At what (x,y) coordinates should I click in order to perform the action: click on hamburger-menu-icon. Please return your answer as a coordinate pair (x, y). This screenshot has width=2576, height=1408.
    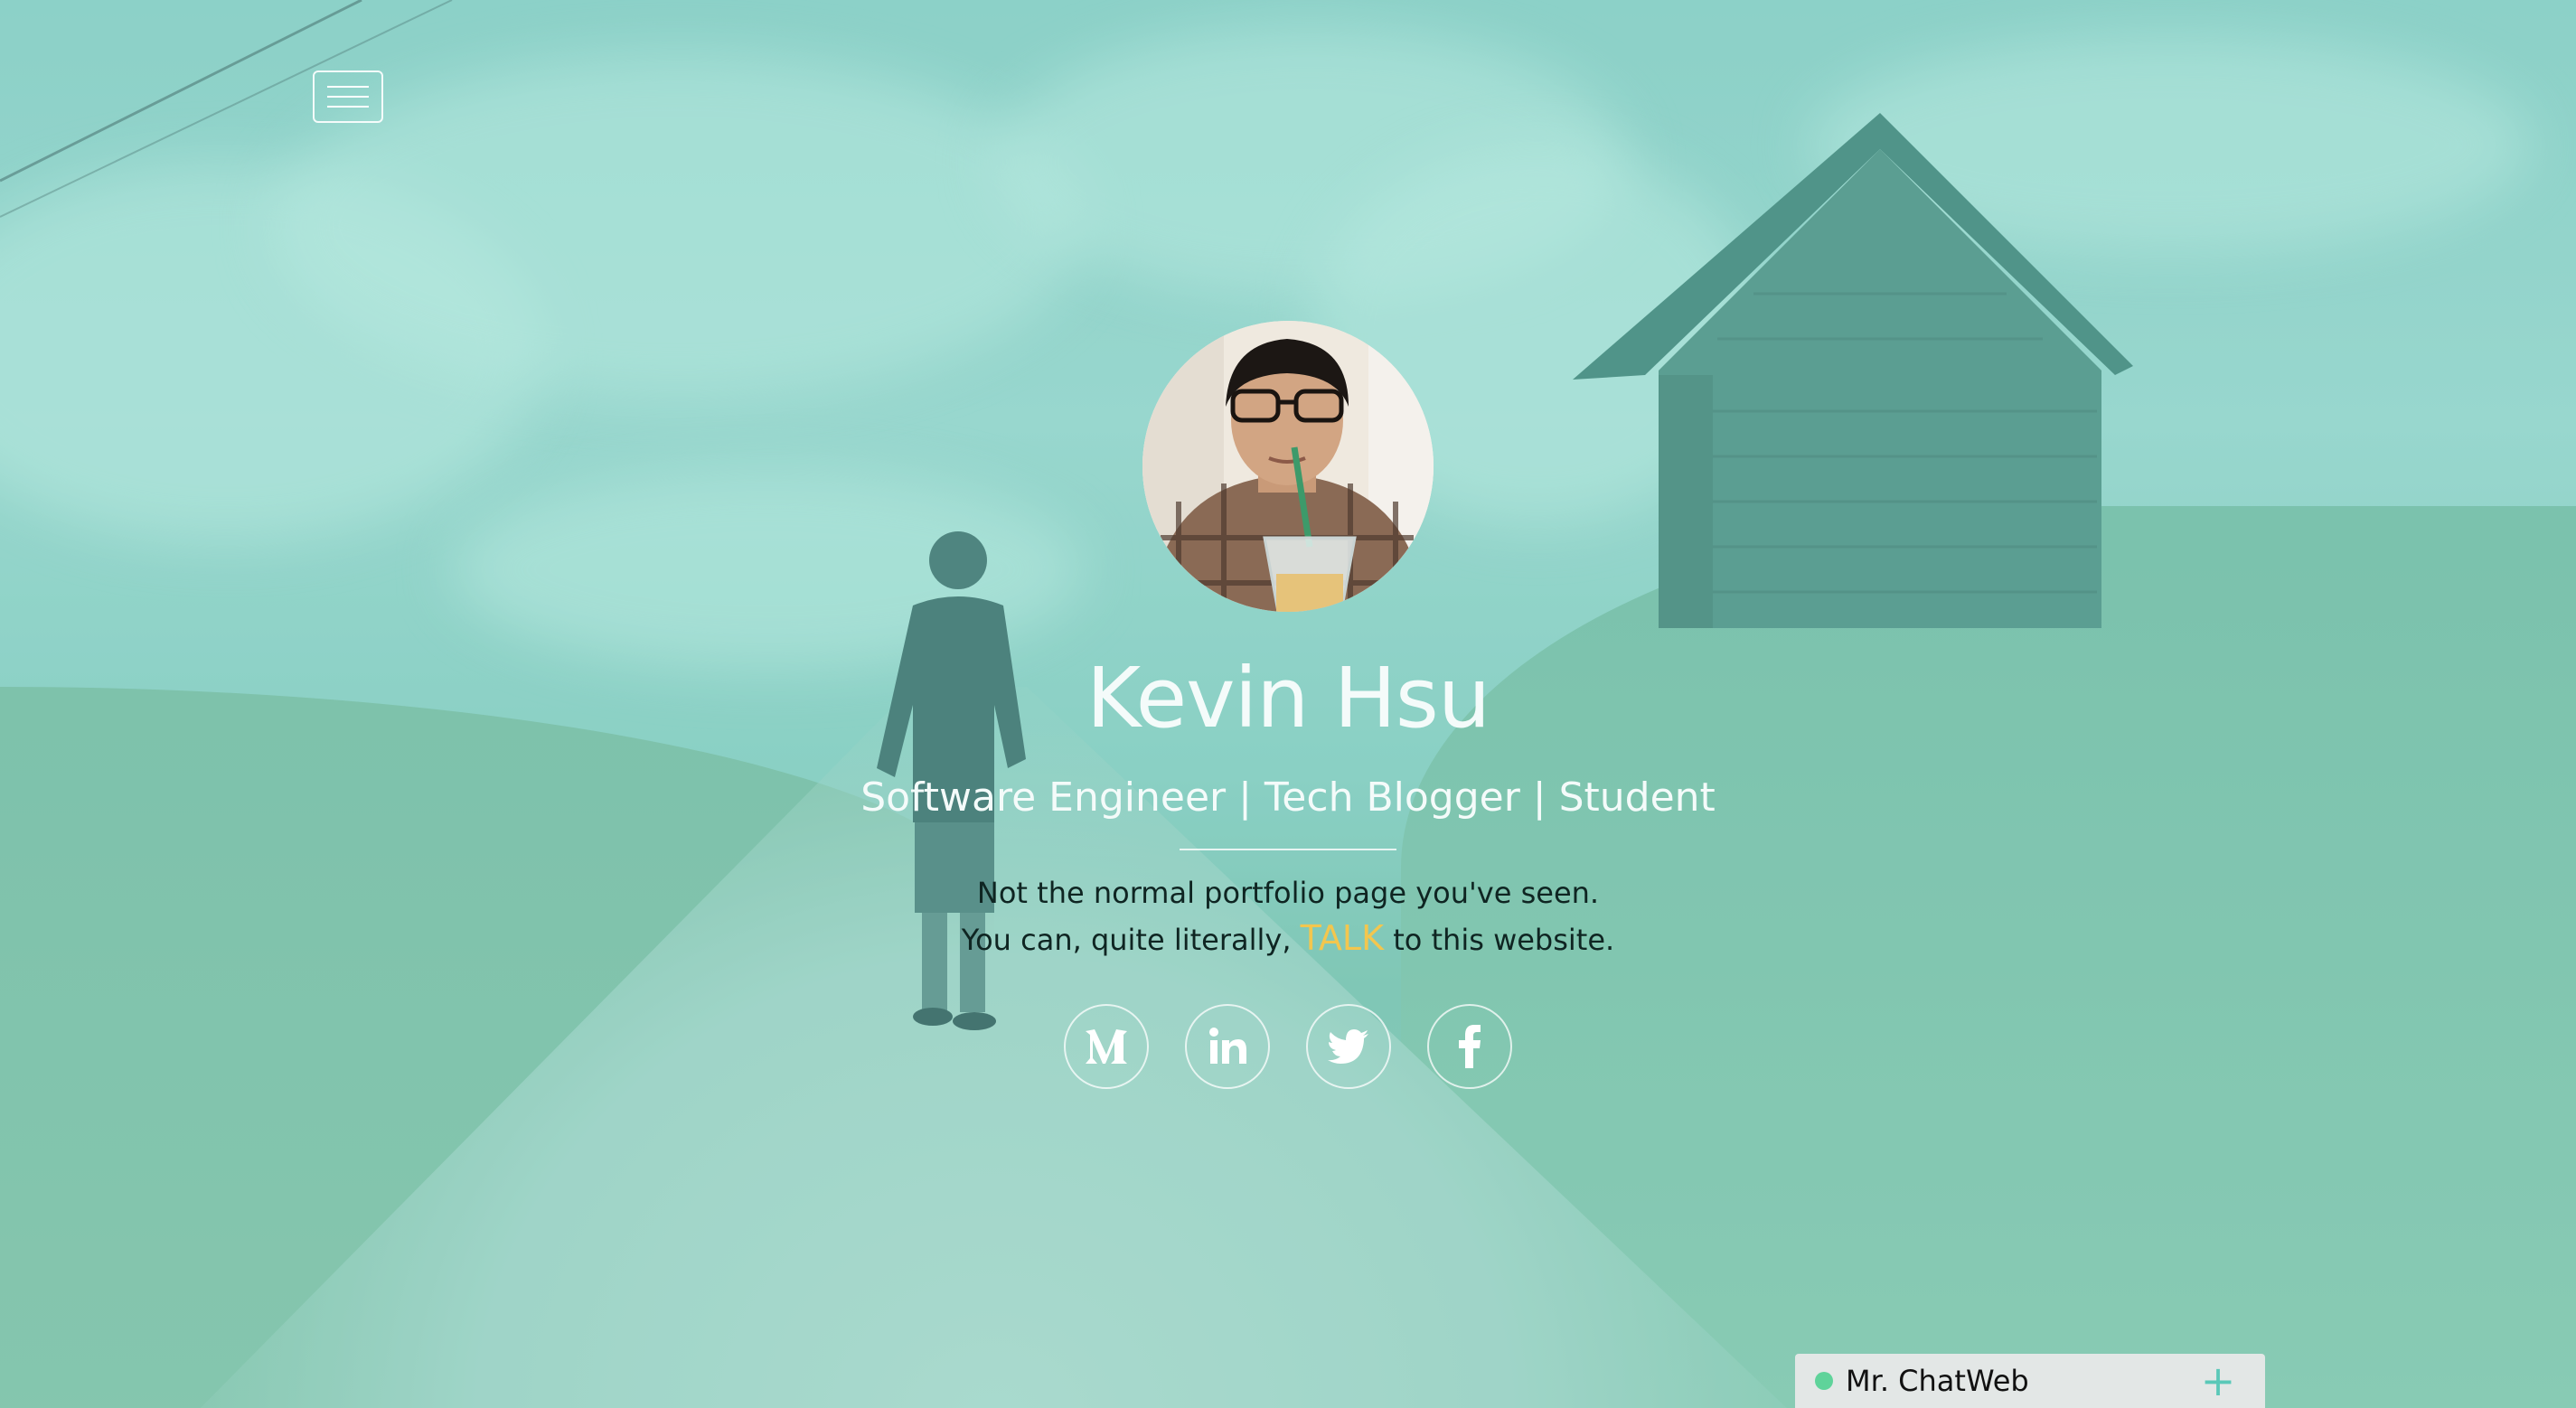
    Looking at the image, I should click on (348, 87).